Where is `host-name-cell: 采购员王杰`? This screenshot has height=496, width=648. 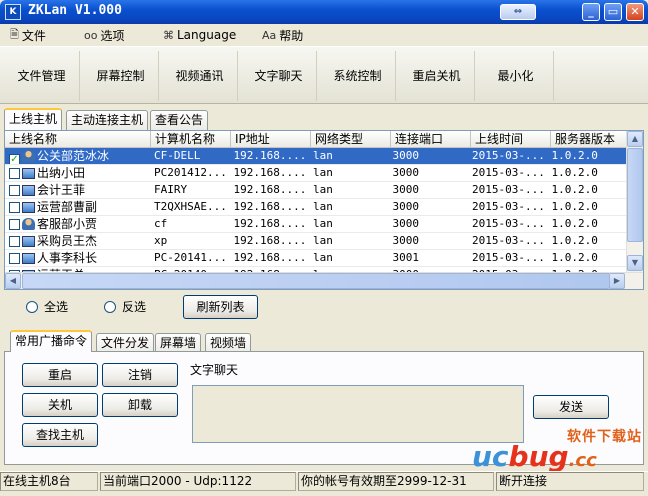
host-name-cell: 采购员王杰 is located at coordinates (77, 241).